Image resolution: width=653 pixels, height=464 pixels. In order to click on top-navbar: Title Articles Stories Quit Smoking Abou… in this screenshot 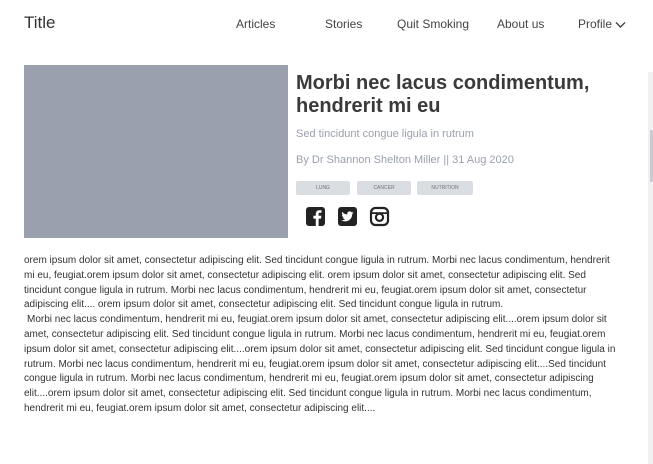, I will do `click(326, 24)`.